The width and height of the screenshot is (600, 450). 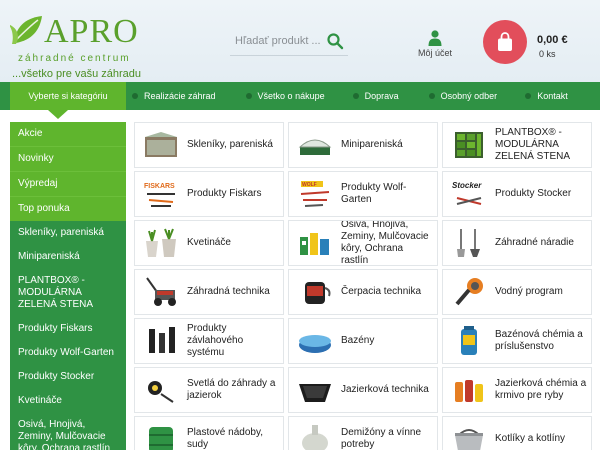 I want to click on category-tile: Skleníky, pareniská, so click(x=209, y=145).